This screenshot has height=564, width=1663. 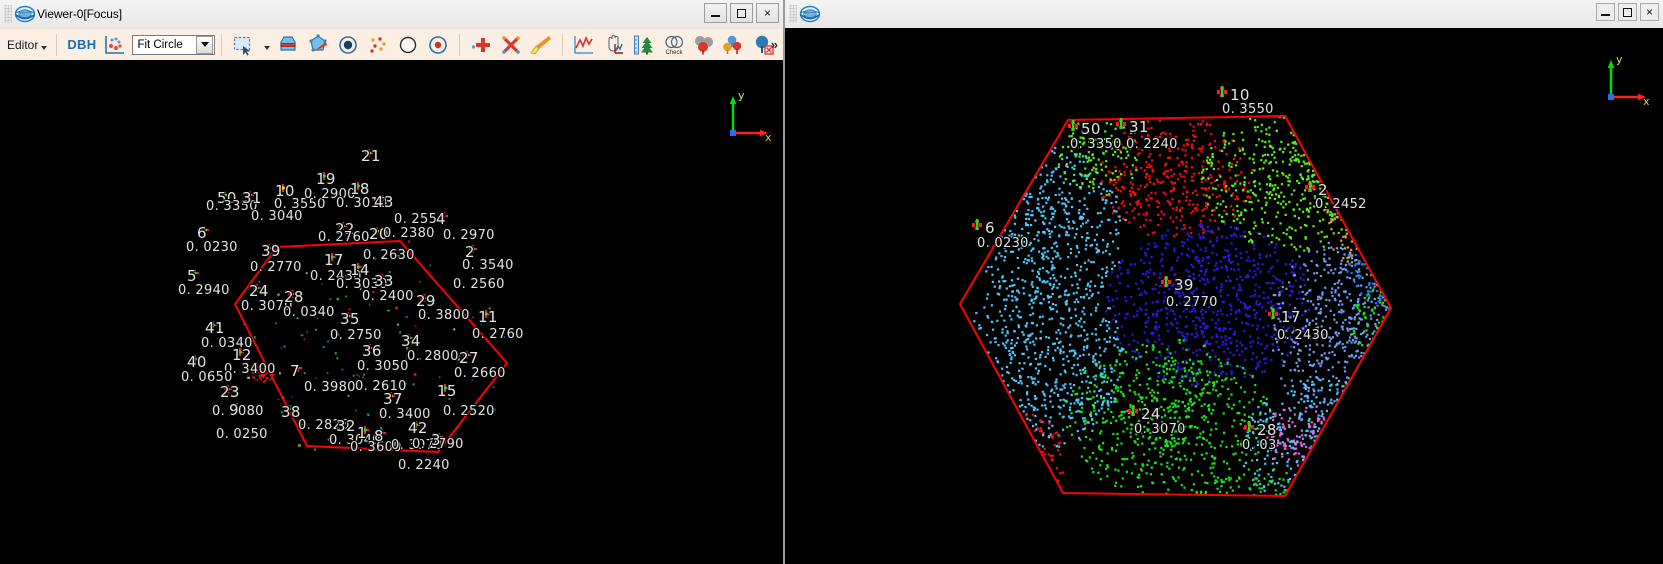 What do you see at coordinates (438, 45) in the screenshot?
I see `target-circle-icon` at bounding box center [438, 45].